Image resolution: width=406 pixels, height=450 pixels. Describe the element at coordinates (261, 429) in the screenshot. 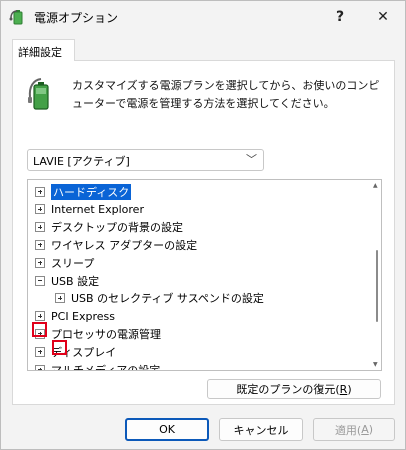

I see `cancel-button: キャンセル` at that location.